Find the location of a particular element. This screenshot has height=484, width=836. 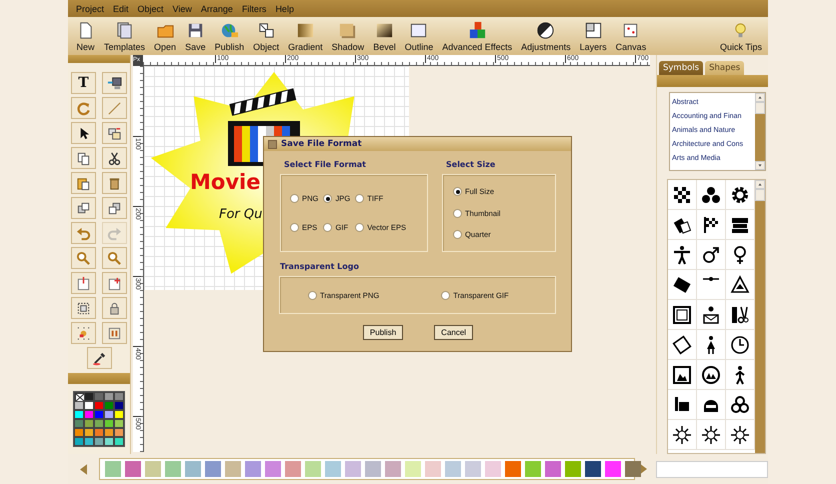

menu-item: Filters is located at coordinates (254, 9).